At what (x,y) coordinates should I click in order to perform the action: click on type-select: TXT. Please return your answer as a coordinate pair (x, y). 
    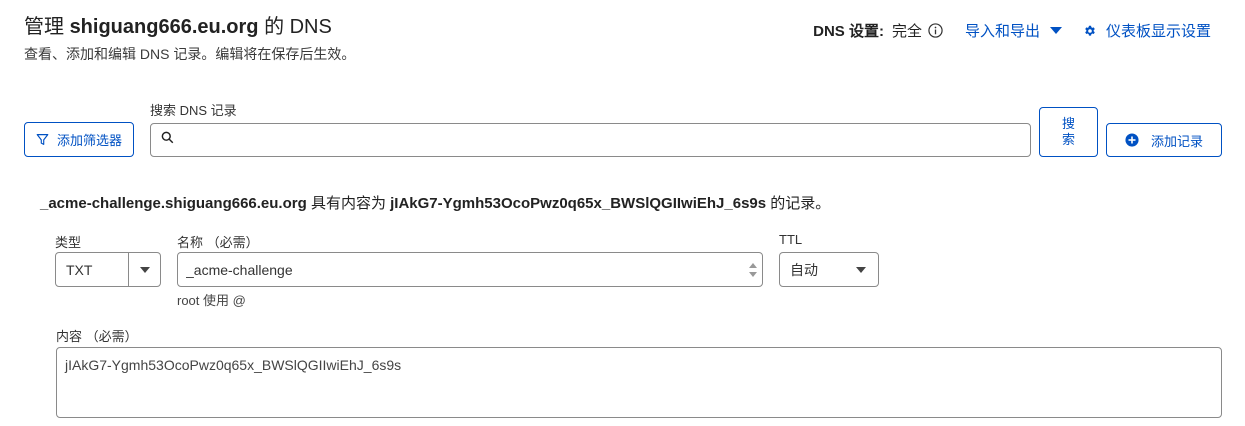
    Looking at the image, I should click on (108, 269).